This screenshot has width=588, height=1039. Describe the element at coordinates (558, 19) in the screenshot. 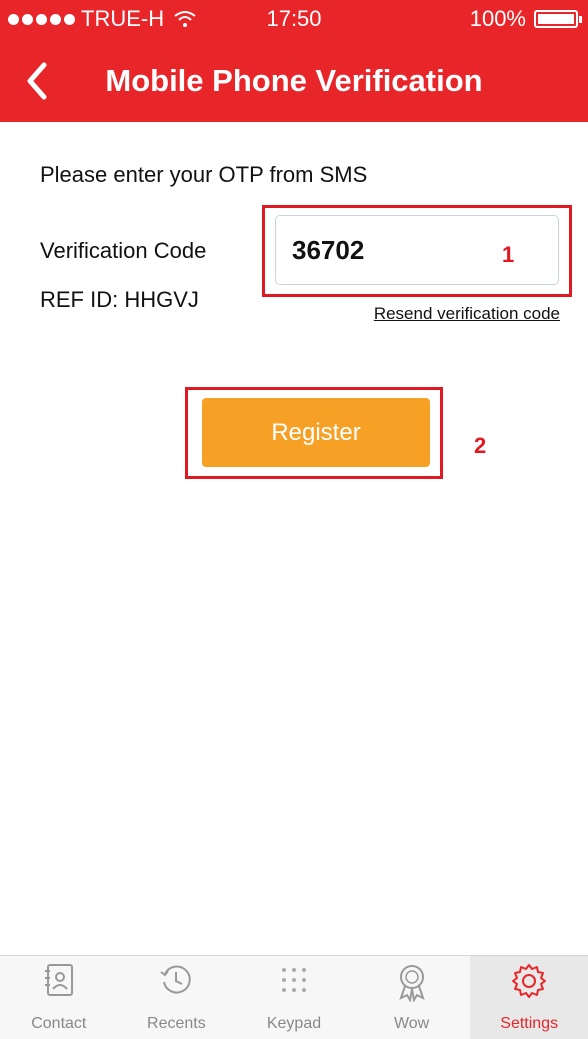

I see `battery-icon` at that location.